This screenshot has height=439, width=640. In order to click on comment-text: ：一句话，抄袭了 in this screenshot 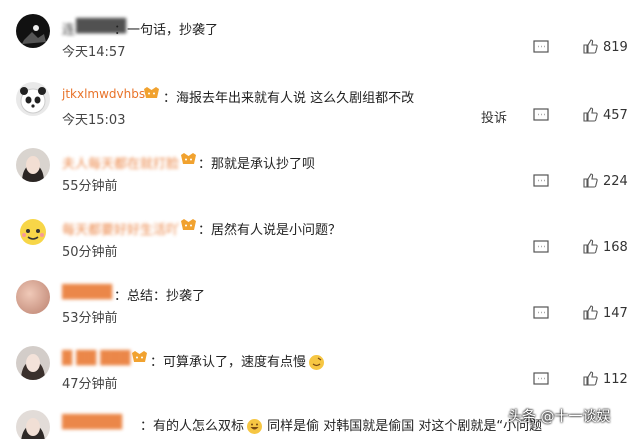, I will do `click(166, 30)`.